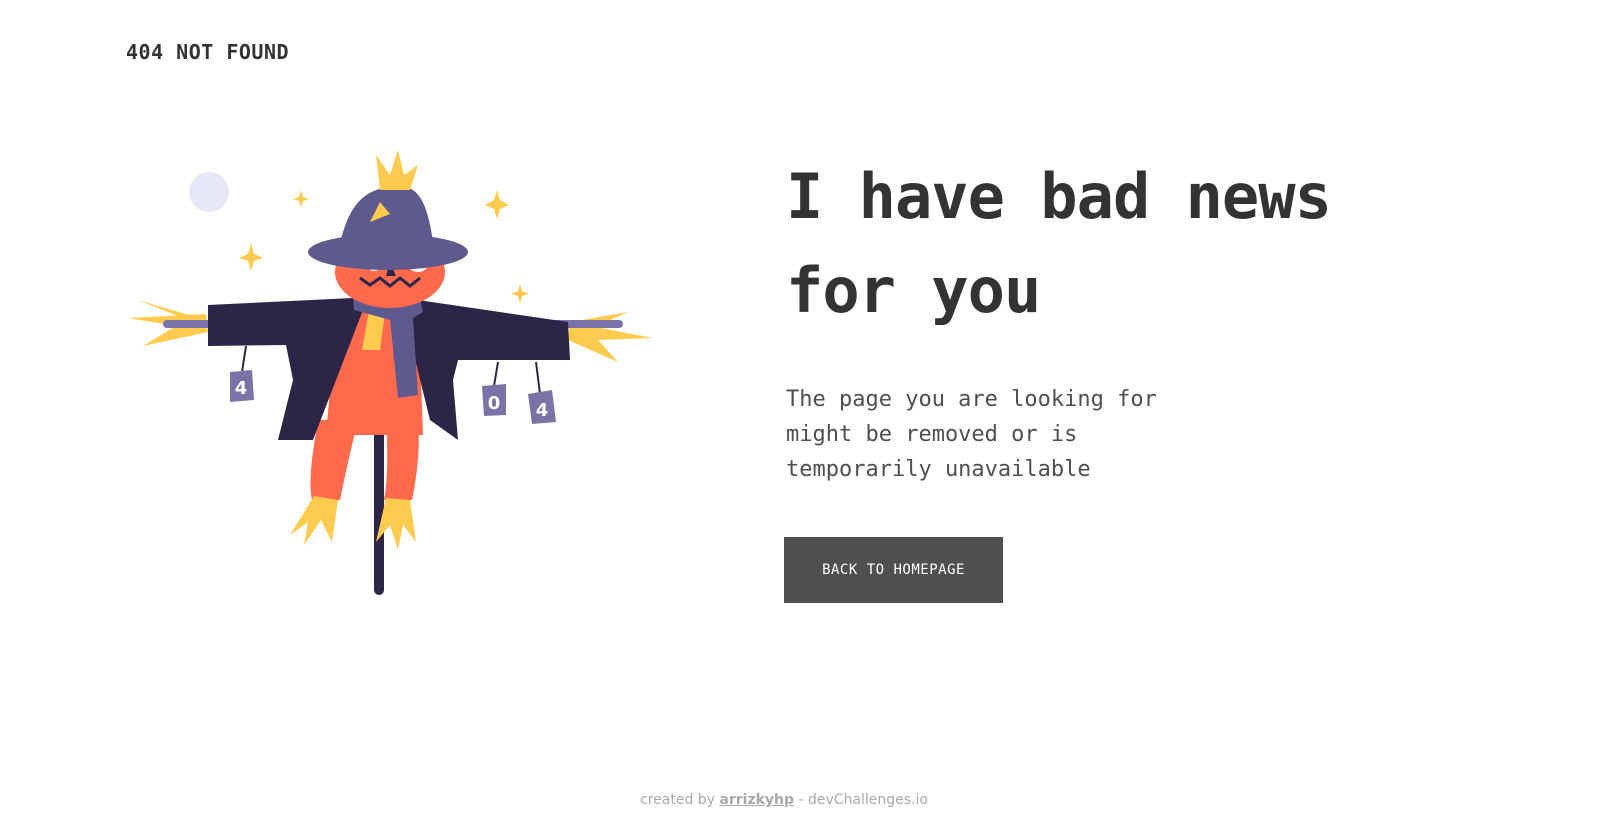 Image resolution: width=1600 pixels, height=827 pixels. What do you see at coordinates (756, 800) in the screenshot?
I see `author-link: arrizkyhp` at bounding box center [756, 800].